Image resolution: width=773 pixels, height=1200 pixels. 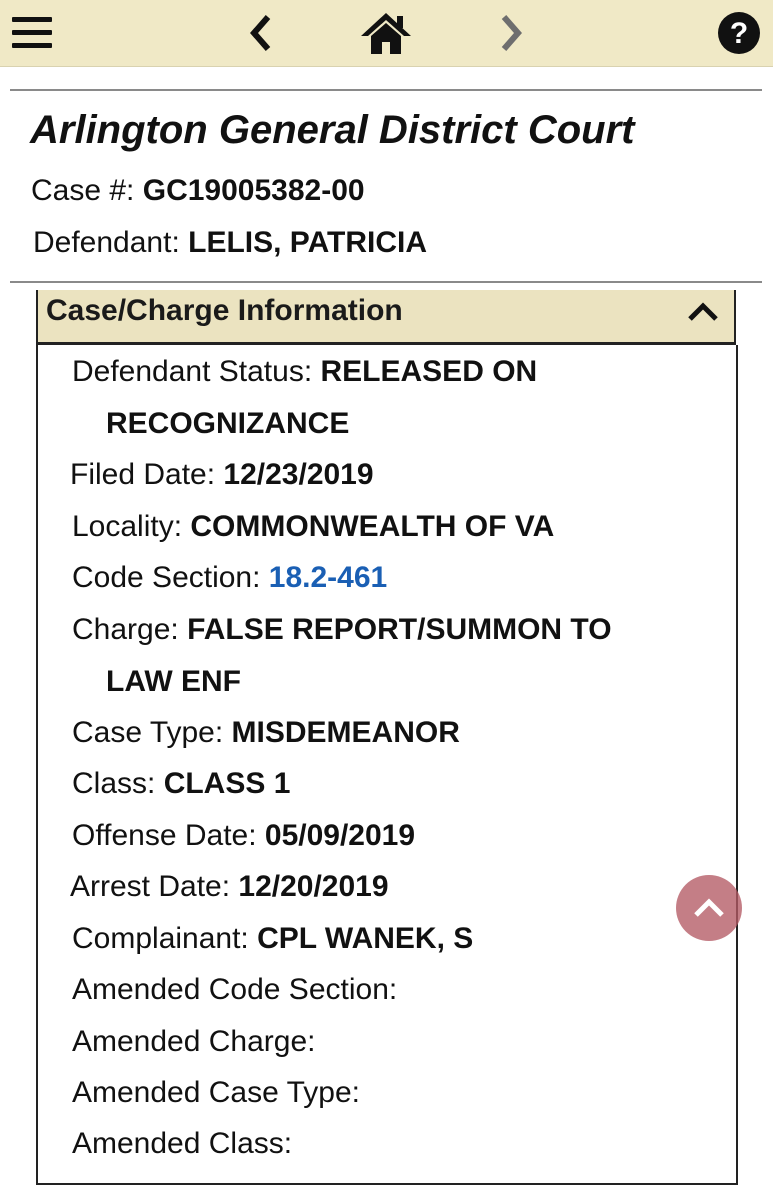 I want to click on field-value: MISDEMEANOR, so click(x=345, y=732).